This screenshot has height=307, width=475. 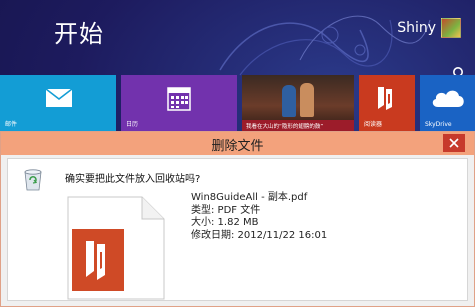 What do you see at coordinates (249, 197) in the screenshot?
I see `file-name: Win8GuideAll - 副本.pdf` at bounding box center [249, 197].